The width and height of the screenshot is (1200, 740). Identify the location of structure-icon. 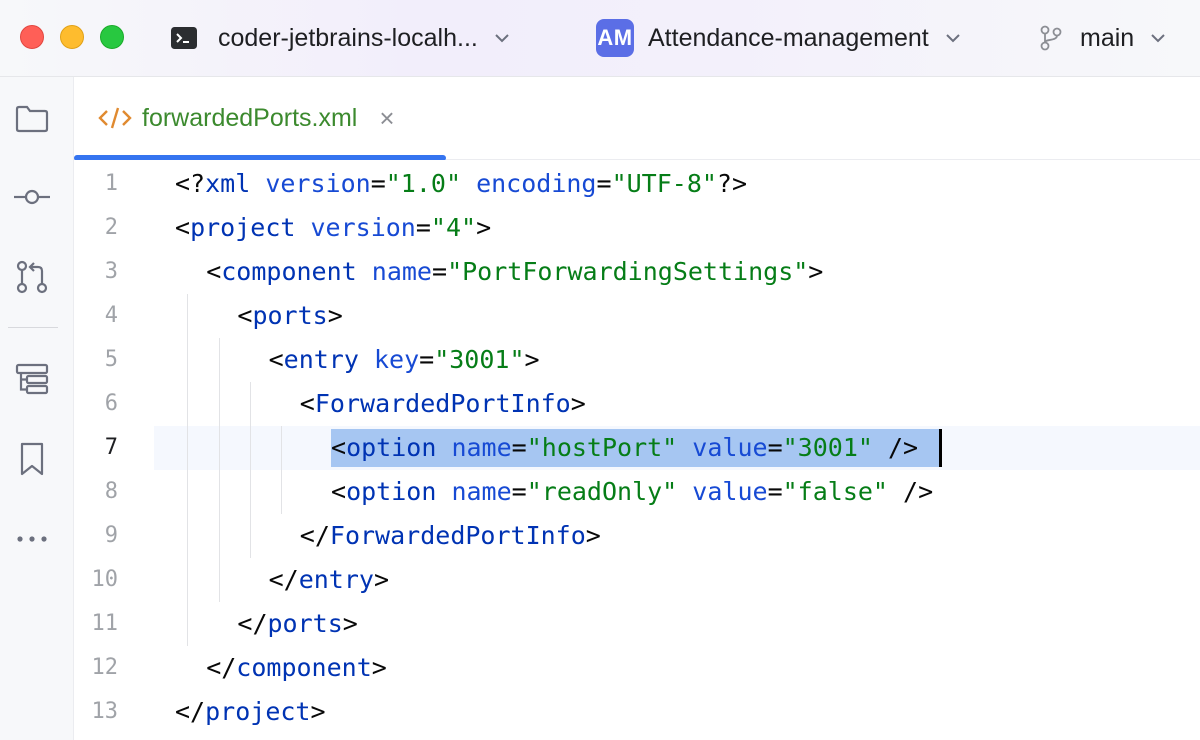
(32, 379).